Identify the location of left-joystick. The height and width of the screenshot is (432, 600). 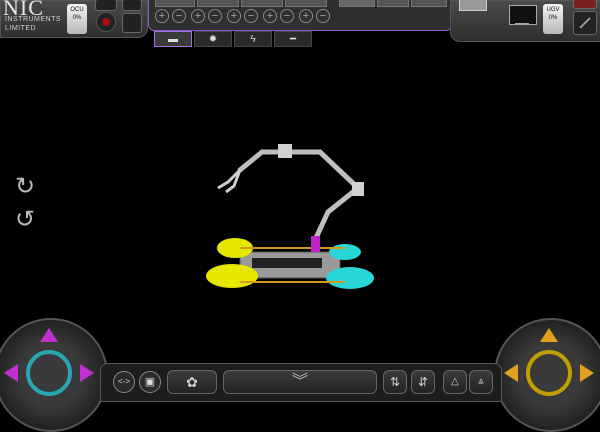
(54, 375).